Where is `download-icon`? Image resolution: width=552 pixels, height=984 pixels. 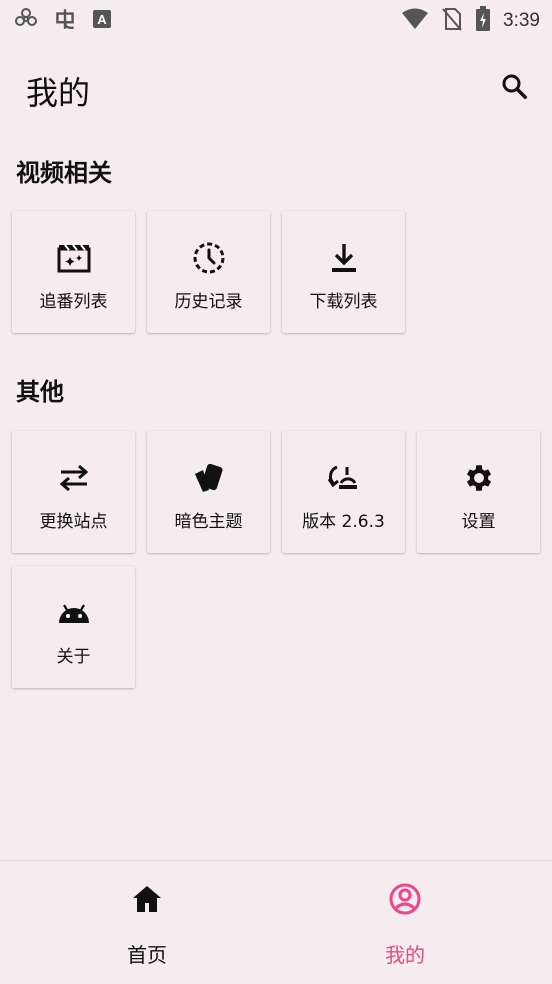 download-icon is located at coordinates (344, 258).